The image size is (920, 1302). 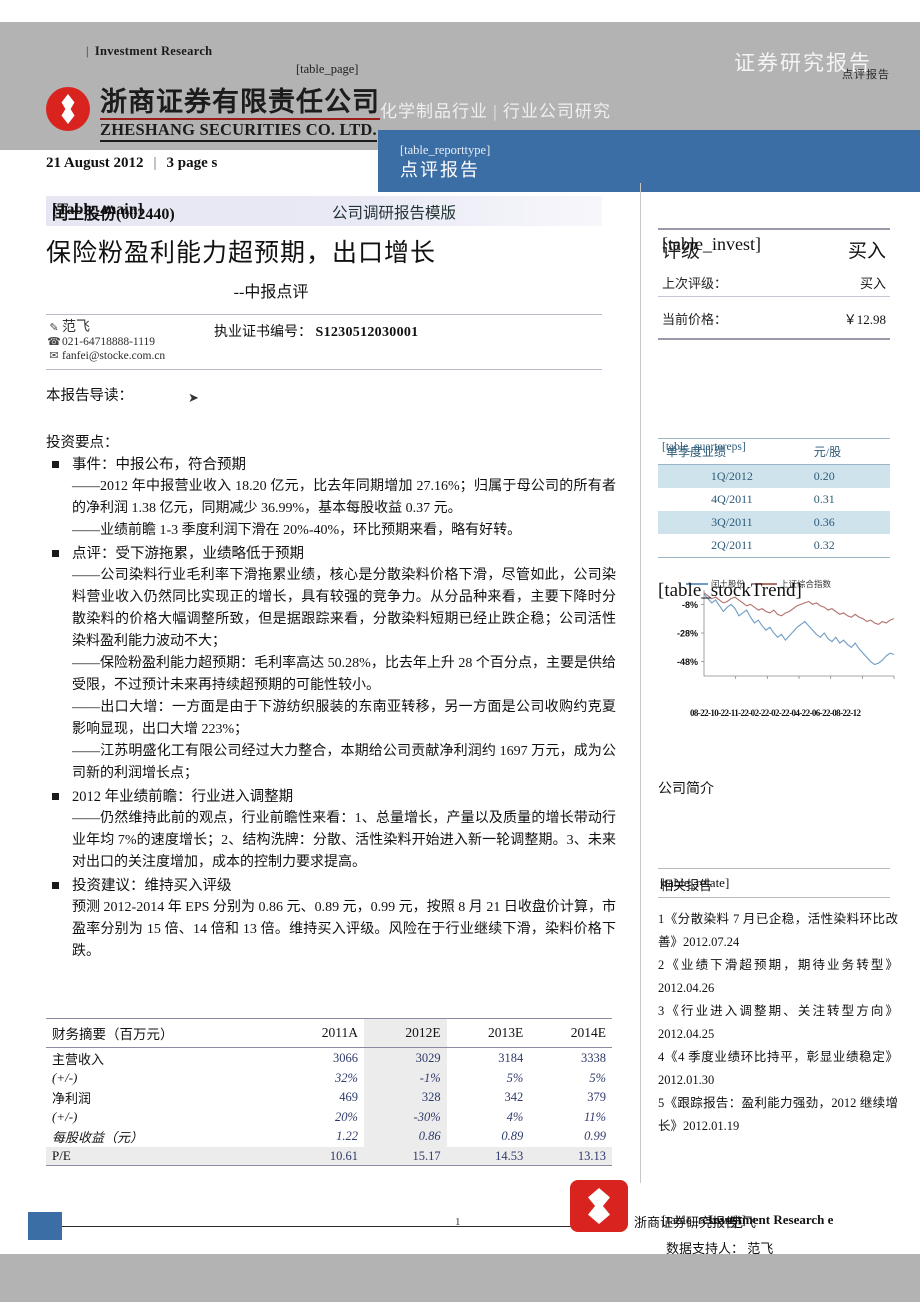 I want to click on list-item: 1《分散染料 7 月已企稳，活性染料环比改善》2012.07.24, so click(x=778, y=931).